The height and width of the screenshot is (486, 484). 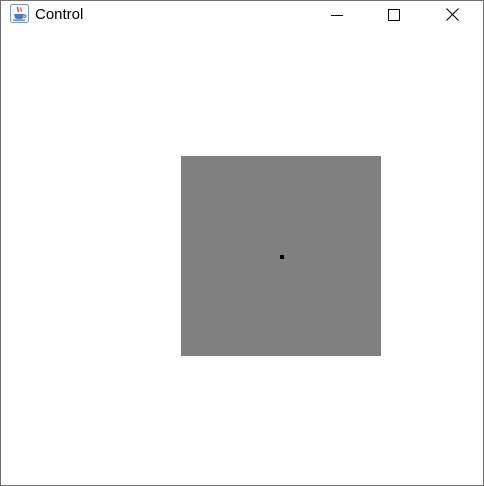 What do you see at coordinates (19, 13) in the screenshot?
I see `java-coffee-cup-icon` at bounding box center [19, 13].